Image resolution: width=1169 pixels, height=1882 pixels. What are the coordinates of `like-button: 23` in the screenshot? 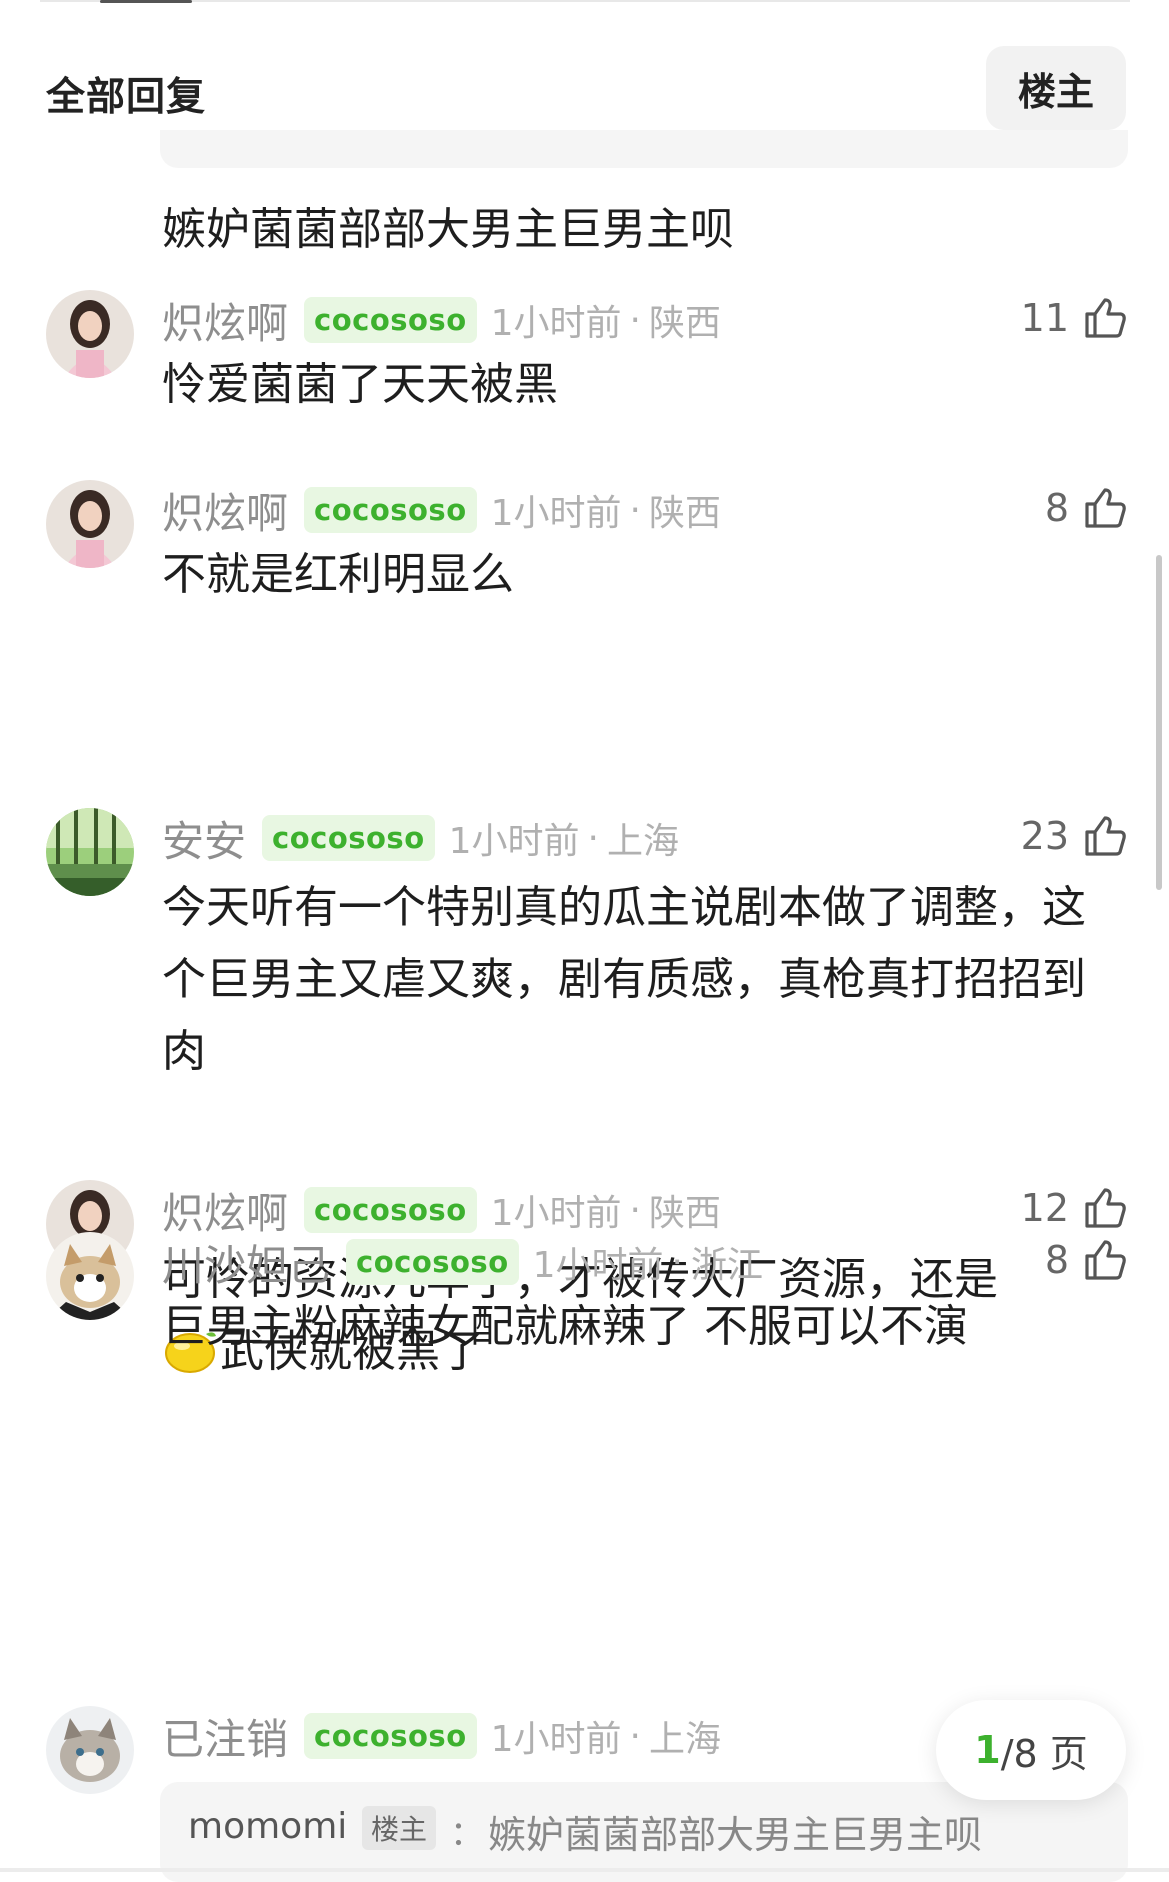 It's located at (1075, 836).